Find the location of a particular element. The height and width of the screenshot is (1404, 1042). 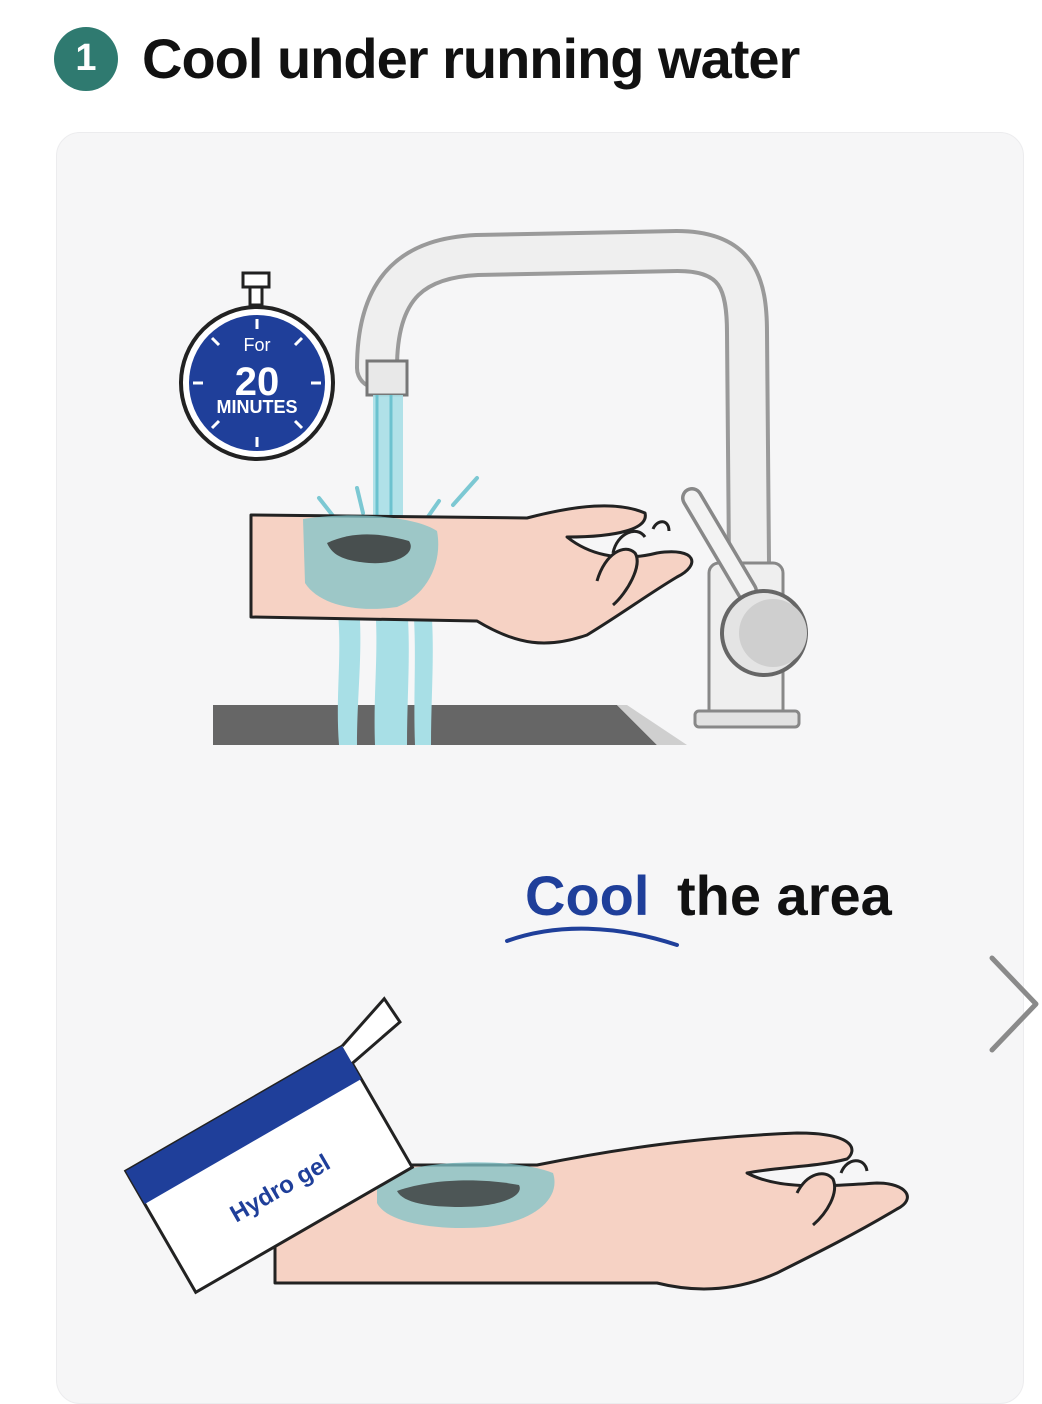

arm-under-water is located at coordinates (471, 574).